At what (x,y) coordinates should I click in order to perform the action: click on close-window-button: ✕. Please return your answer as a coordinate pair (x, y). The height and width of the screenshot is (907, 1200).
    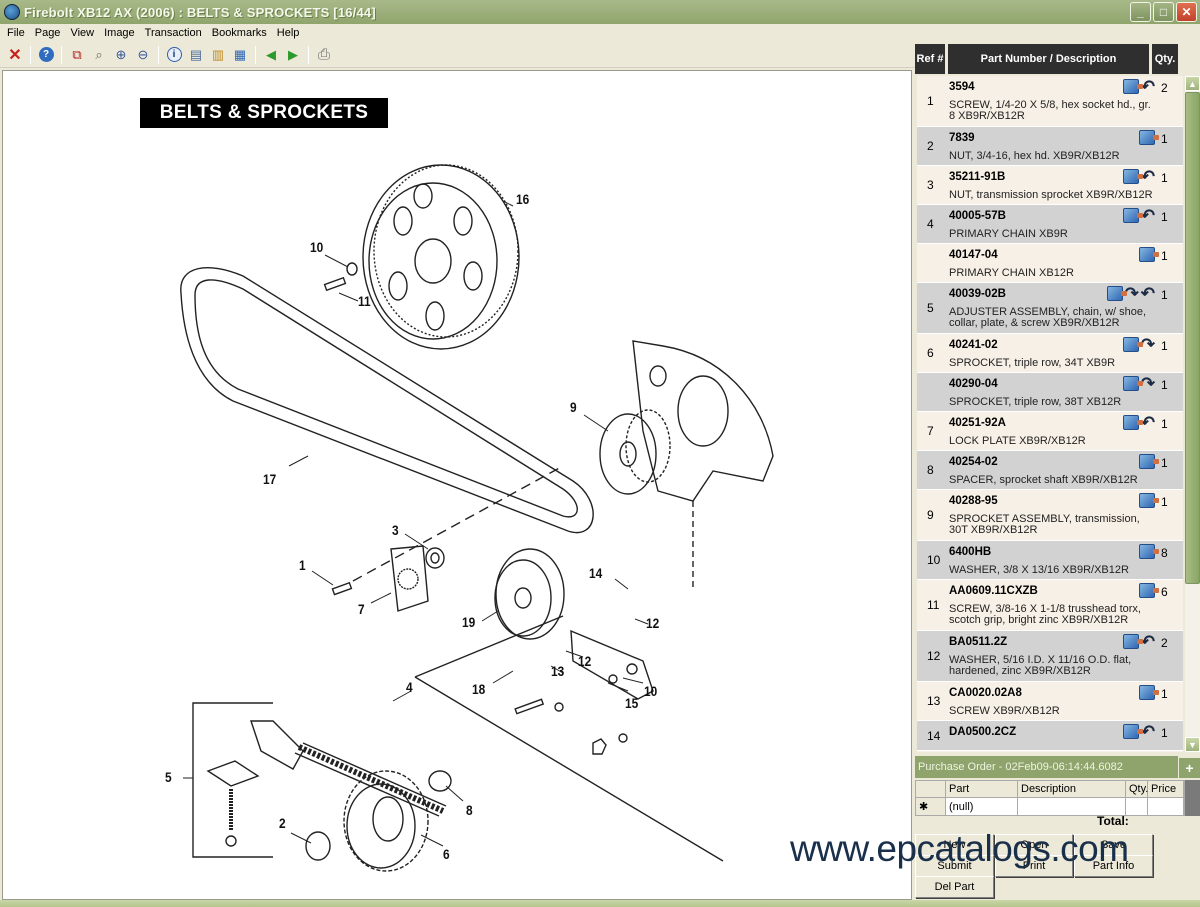
    Looking at the image, I should click on (1186, 12).